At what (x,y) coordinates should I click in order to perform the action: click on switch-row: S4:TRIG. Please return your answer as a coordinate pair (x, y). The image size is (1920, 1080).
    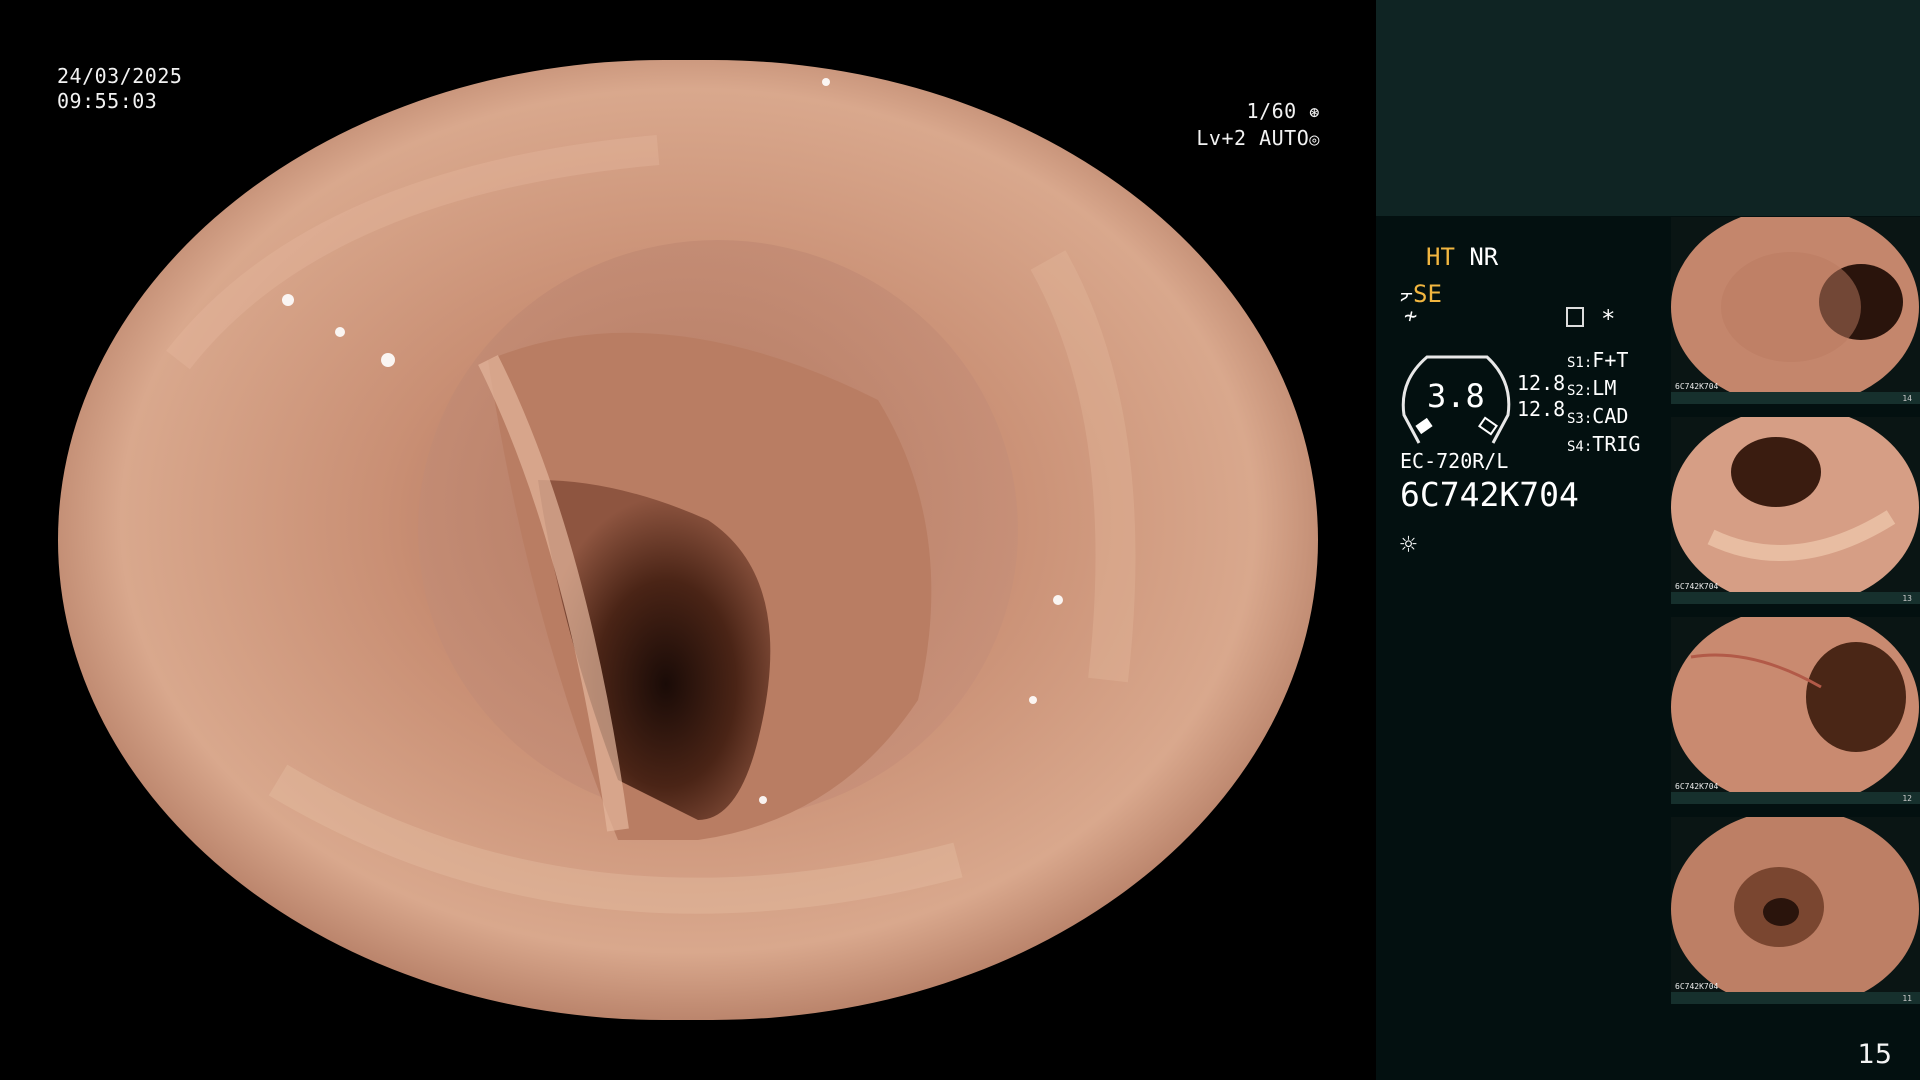
    Looking at the image, I should click on (1604, 444).